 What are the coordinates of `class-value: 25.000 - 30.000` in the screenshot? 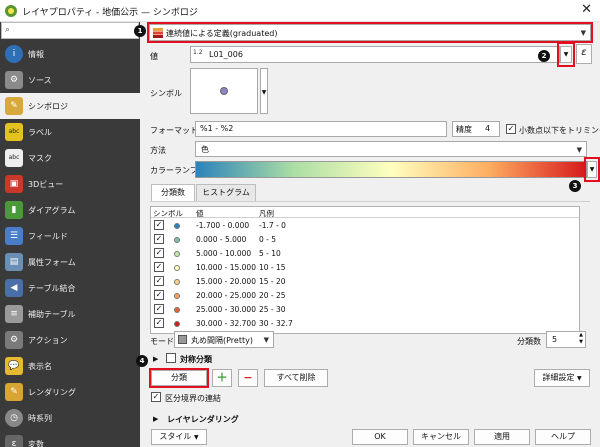 It's located at (226, 309).